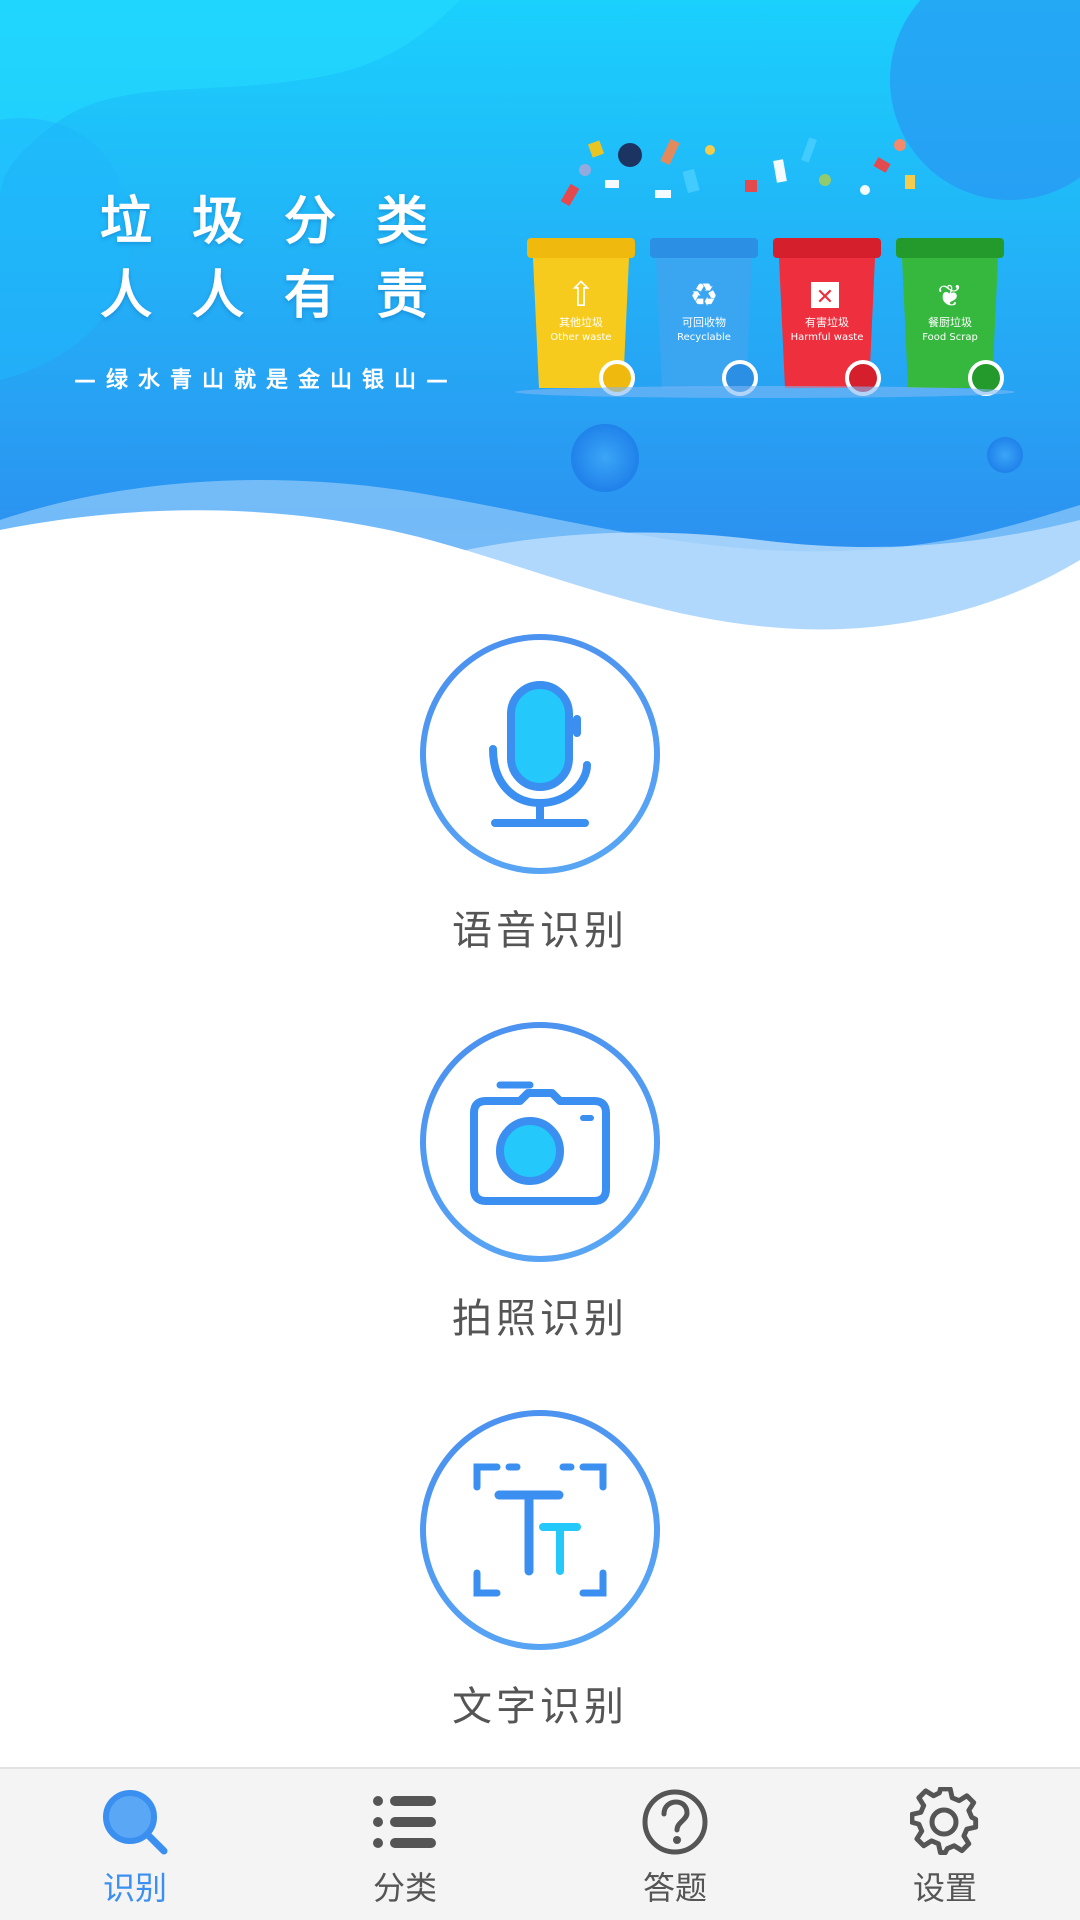 The image size is (1080, 1920). I want to click on photo-recognition-button: 拍照识别, so click(540, 1183).